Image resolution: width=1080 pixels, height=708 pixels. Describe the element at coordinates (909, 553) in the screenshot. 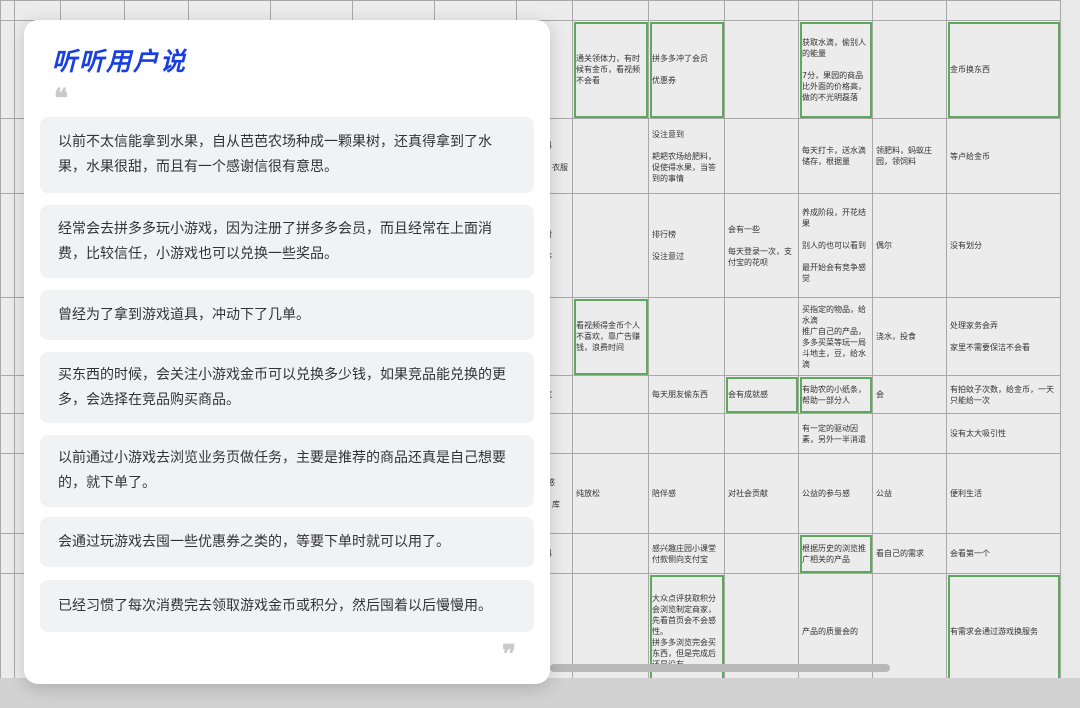

I see `sheet-cell: 看自己的需求` at that location.